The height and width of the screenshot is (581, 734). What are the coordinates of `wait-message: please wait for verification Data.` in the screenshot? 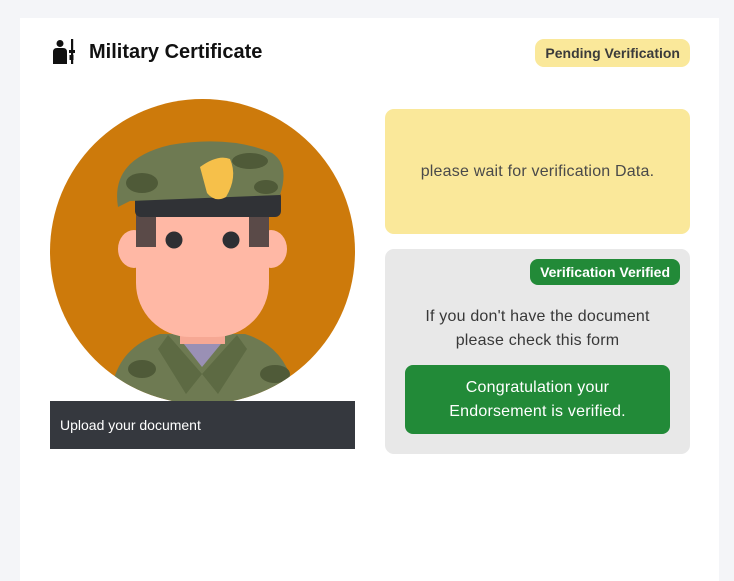 It's located at (537, 171).